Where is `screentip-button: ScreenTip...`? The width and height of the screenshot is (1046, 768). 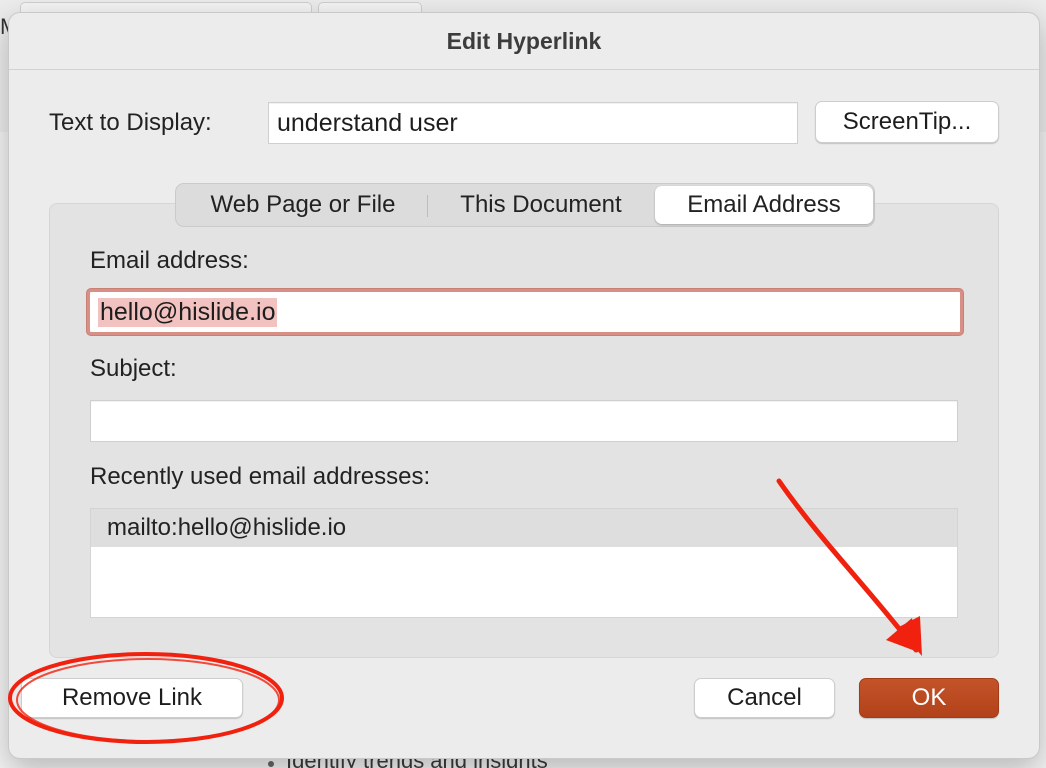 screentip-button: ScreenTip... is located at coordinates (907, 122).